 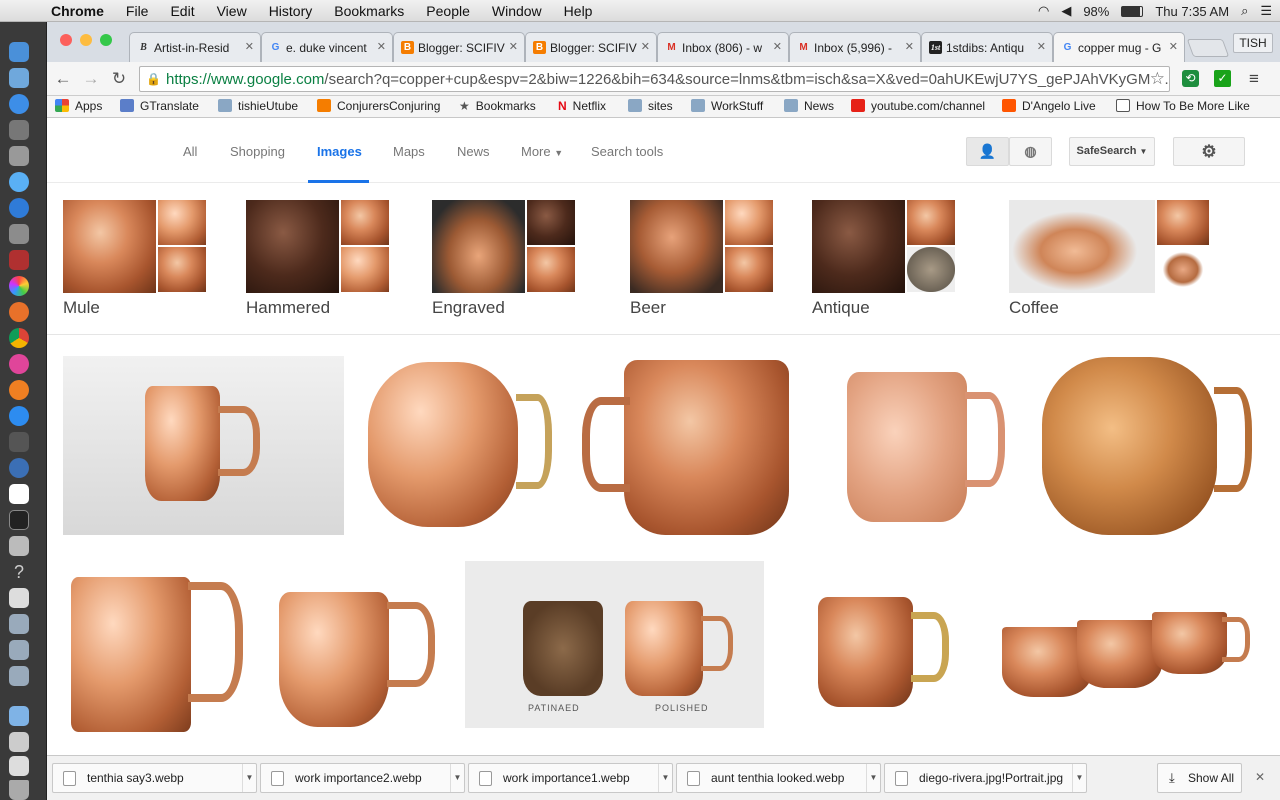 What do you see at coordinates (19, 364) in the screenshot?
I see `itunes-icon` at bounding box center [19, 364].